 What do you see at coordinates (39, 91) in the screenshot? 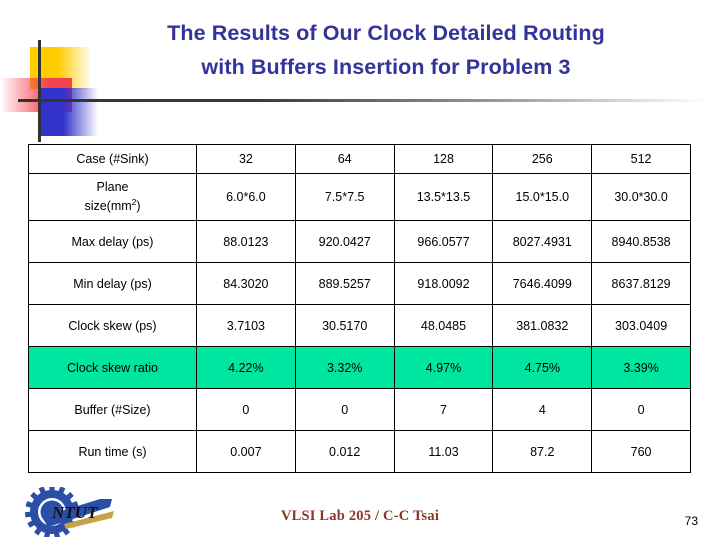
I see `decoration-vertical-line` at bounding box center [39, 91].